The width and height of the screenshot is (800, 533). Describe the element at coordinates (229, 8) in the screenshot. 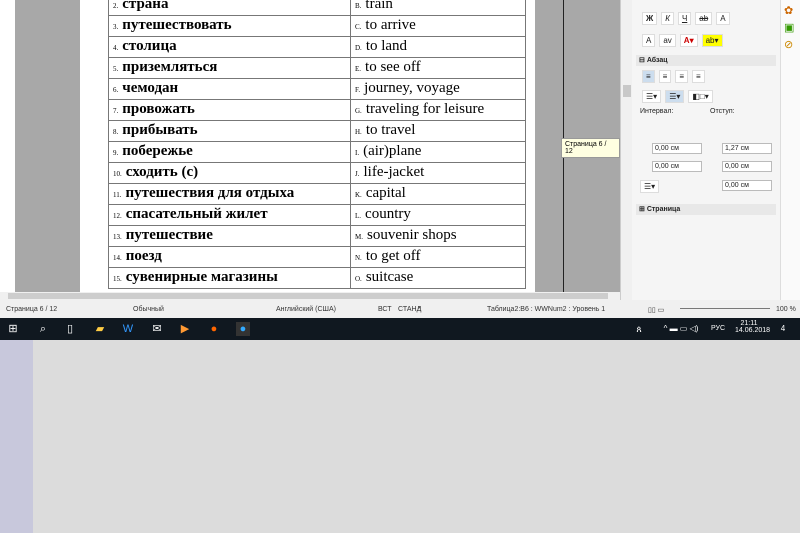

I see `russian-cell: 2. страна` at that location.